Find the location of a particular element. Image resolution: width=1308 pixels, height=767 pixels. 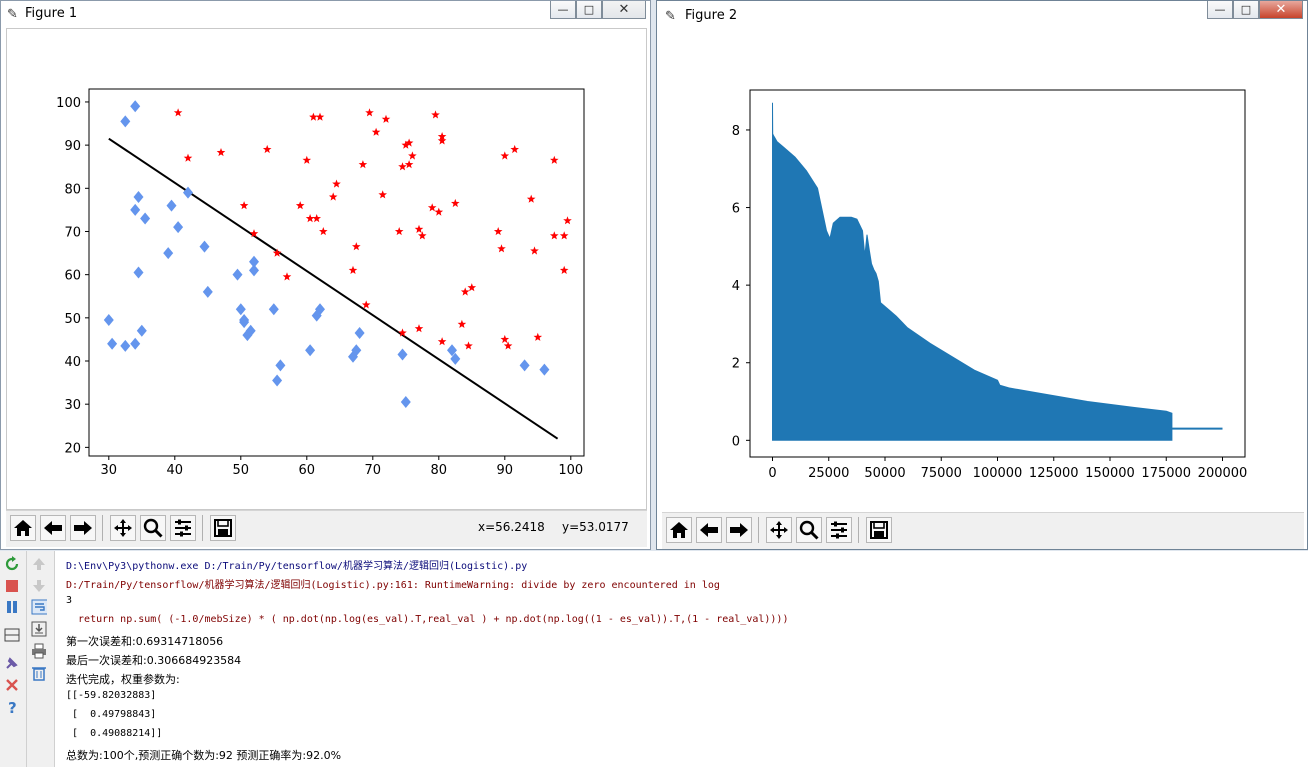

x-tick-label: 200000 is located at coordinates (1223, 473).